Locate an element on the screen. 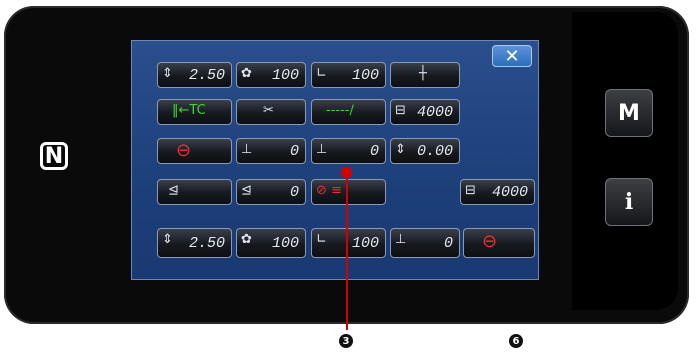  needle-icon: ┼ is located at coordinates (423, 73).